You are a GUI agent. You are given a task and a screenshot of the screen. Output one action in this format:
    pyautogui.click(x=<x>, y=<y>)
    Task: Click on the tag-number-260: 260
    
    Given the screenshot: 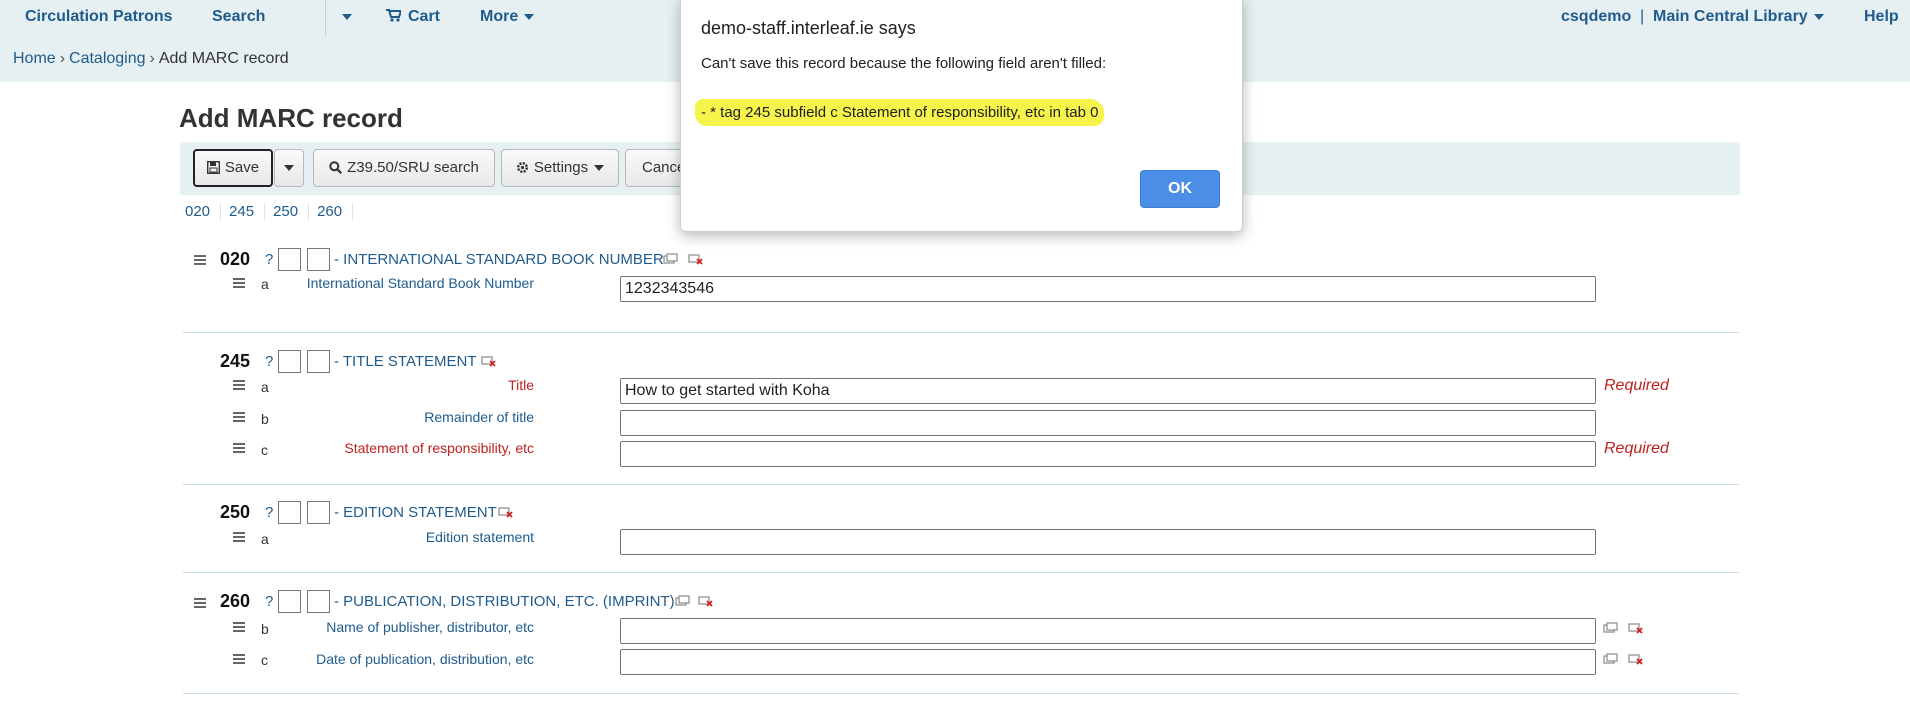 What is the action you would take?
    pyautogui.click(x=235, y=601)
    